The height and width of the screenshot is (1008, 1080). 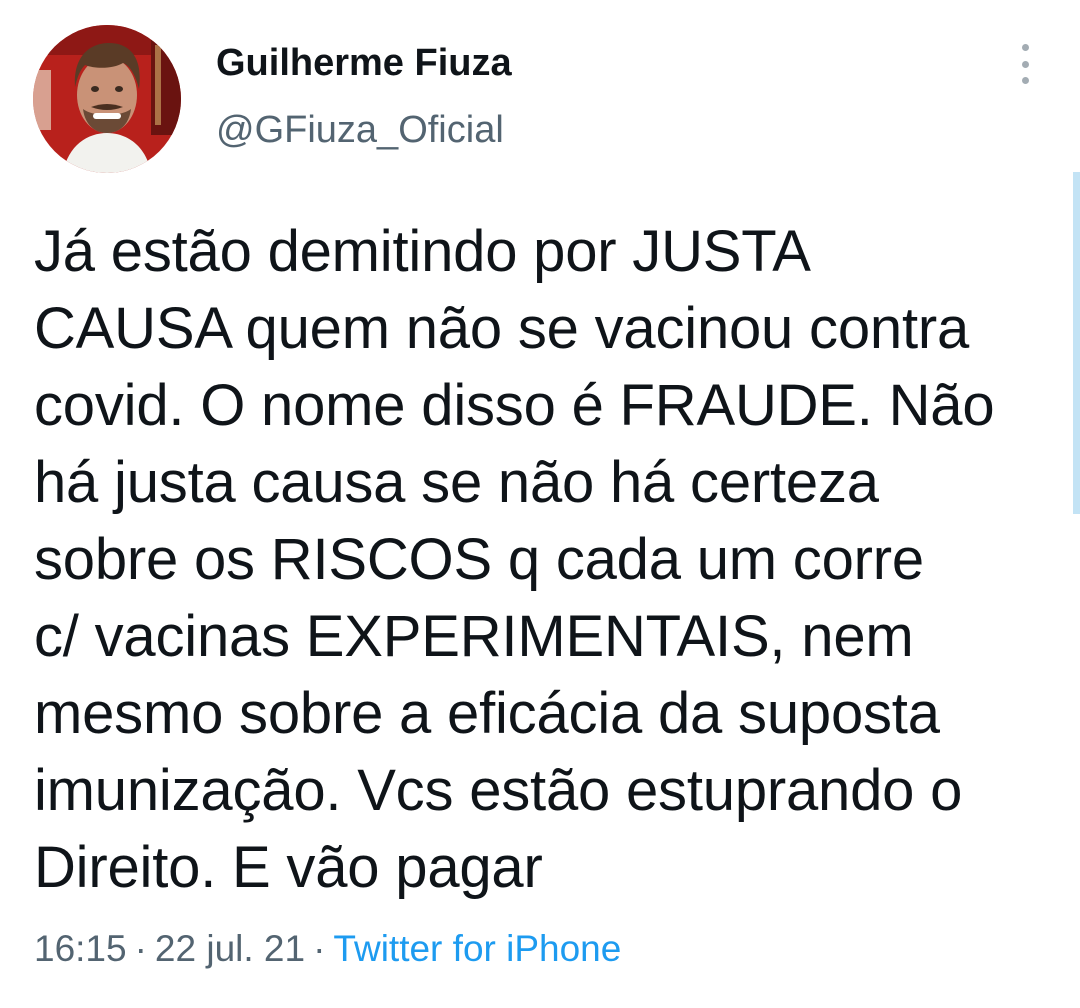 I want to click on tweet-line: covid. O nome disso é FRAUDE. Não, so click(x=514, y=405).